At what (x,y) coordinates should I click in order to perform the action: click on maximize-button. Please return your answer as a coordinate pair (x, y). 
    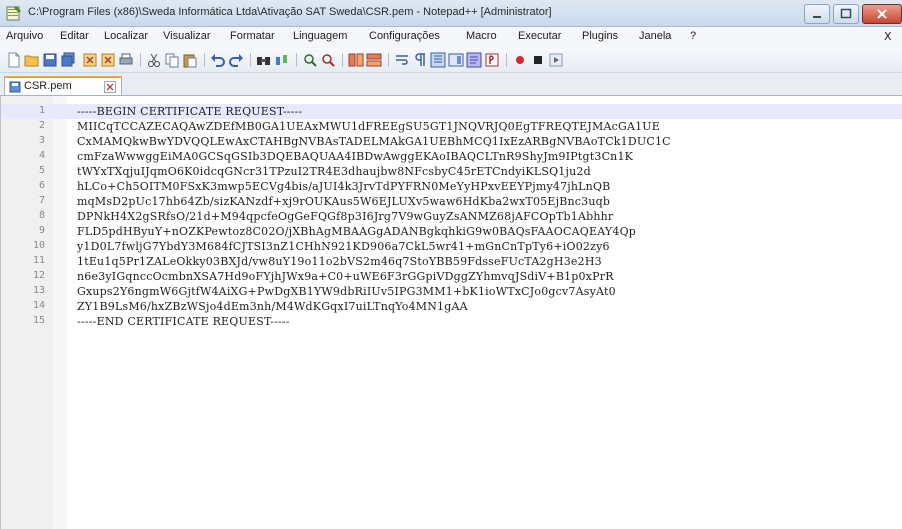
    Looking at the image, I should click on (846, 14).